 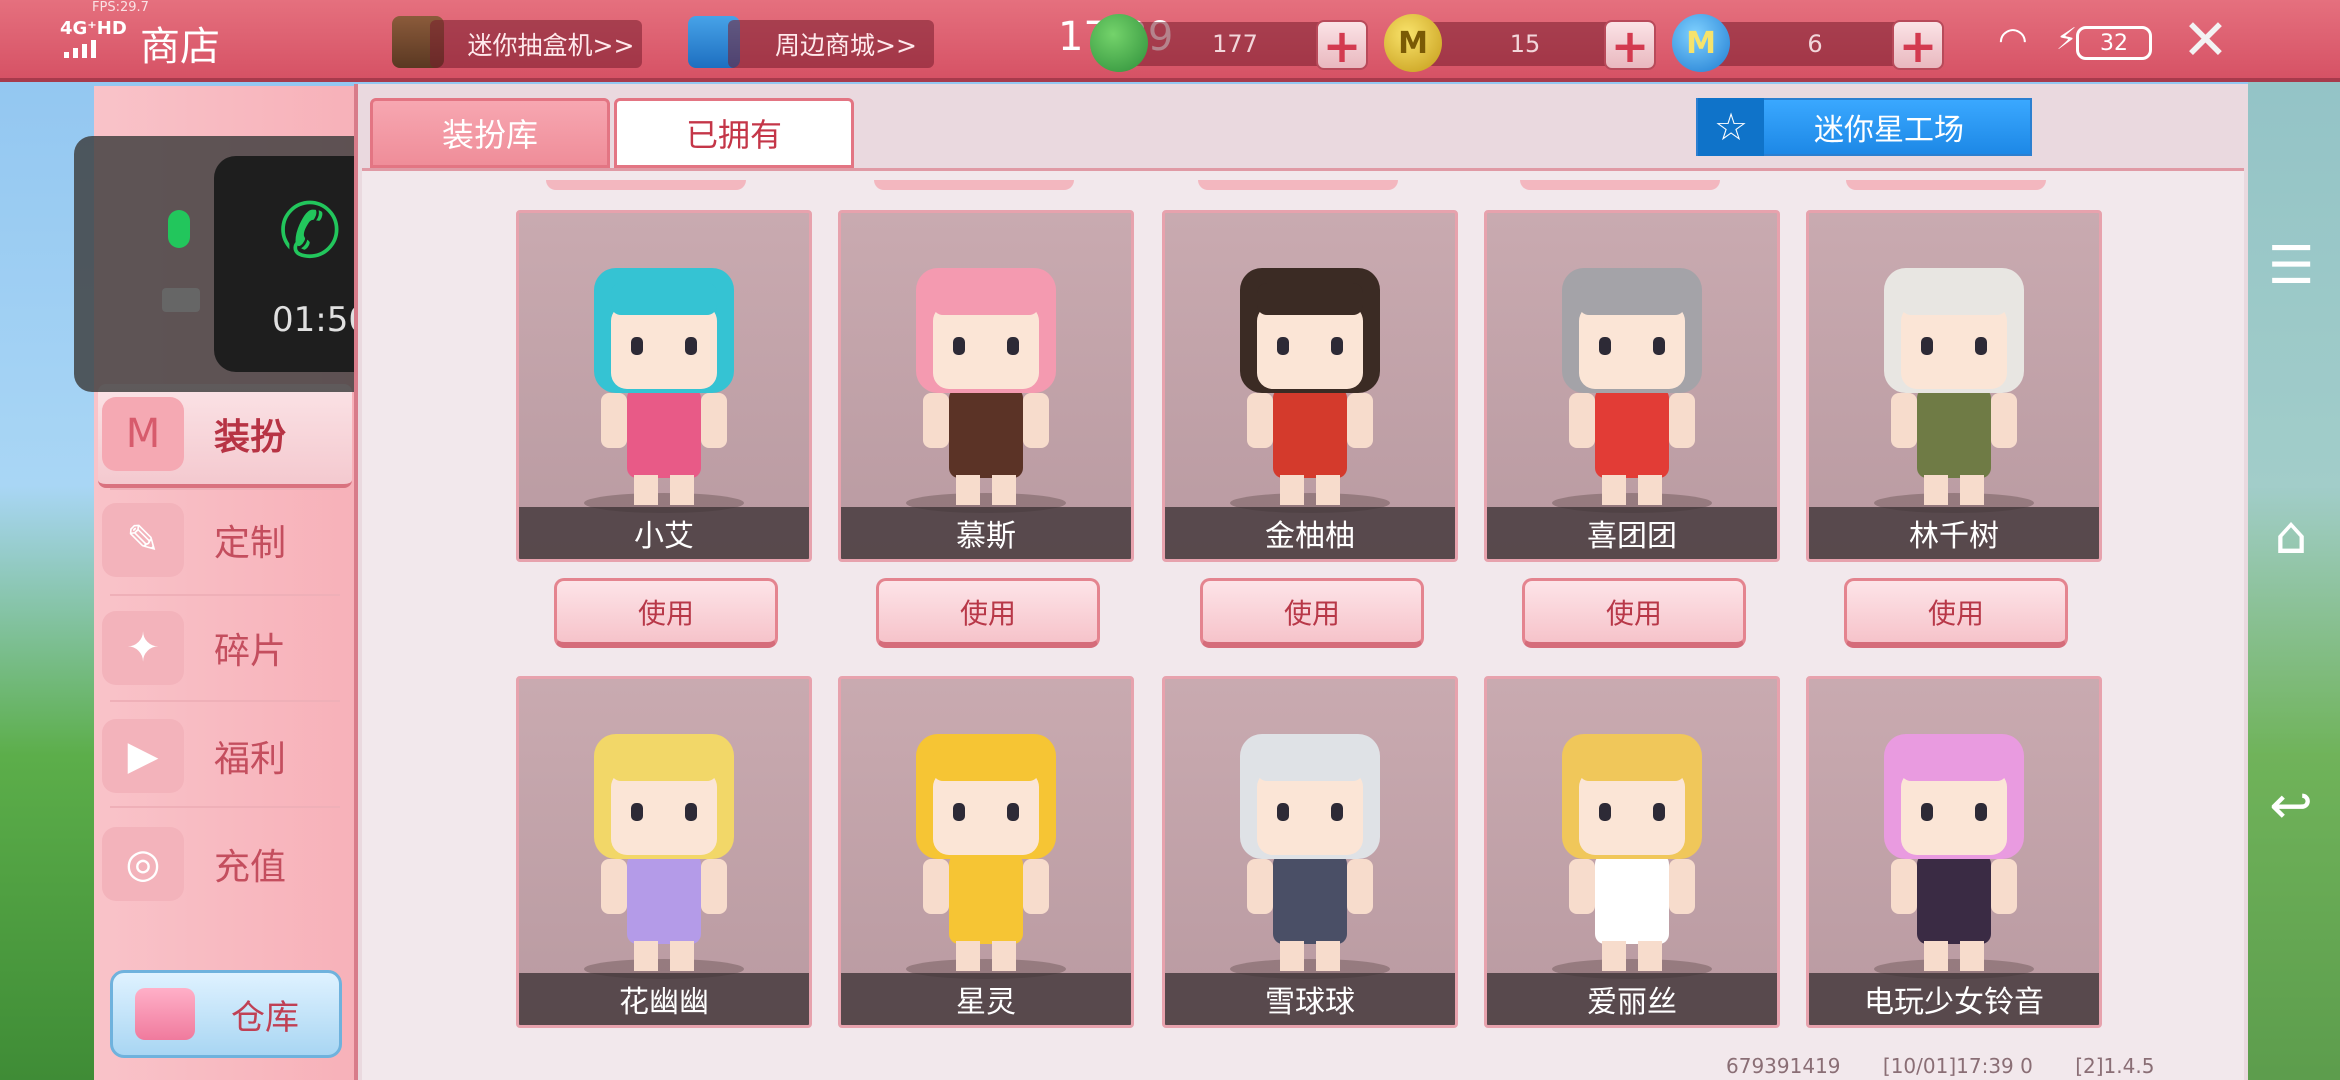 What do you see at coordinates (1889, 130) in the screenshot?
I see `workshop-label: 迷你星工场` at bounding box center [1889, 130].